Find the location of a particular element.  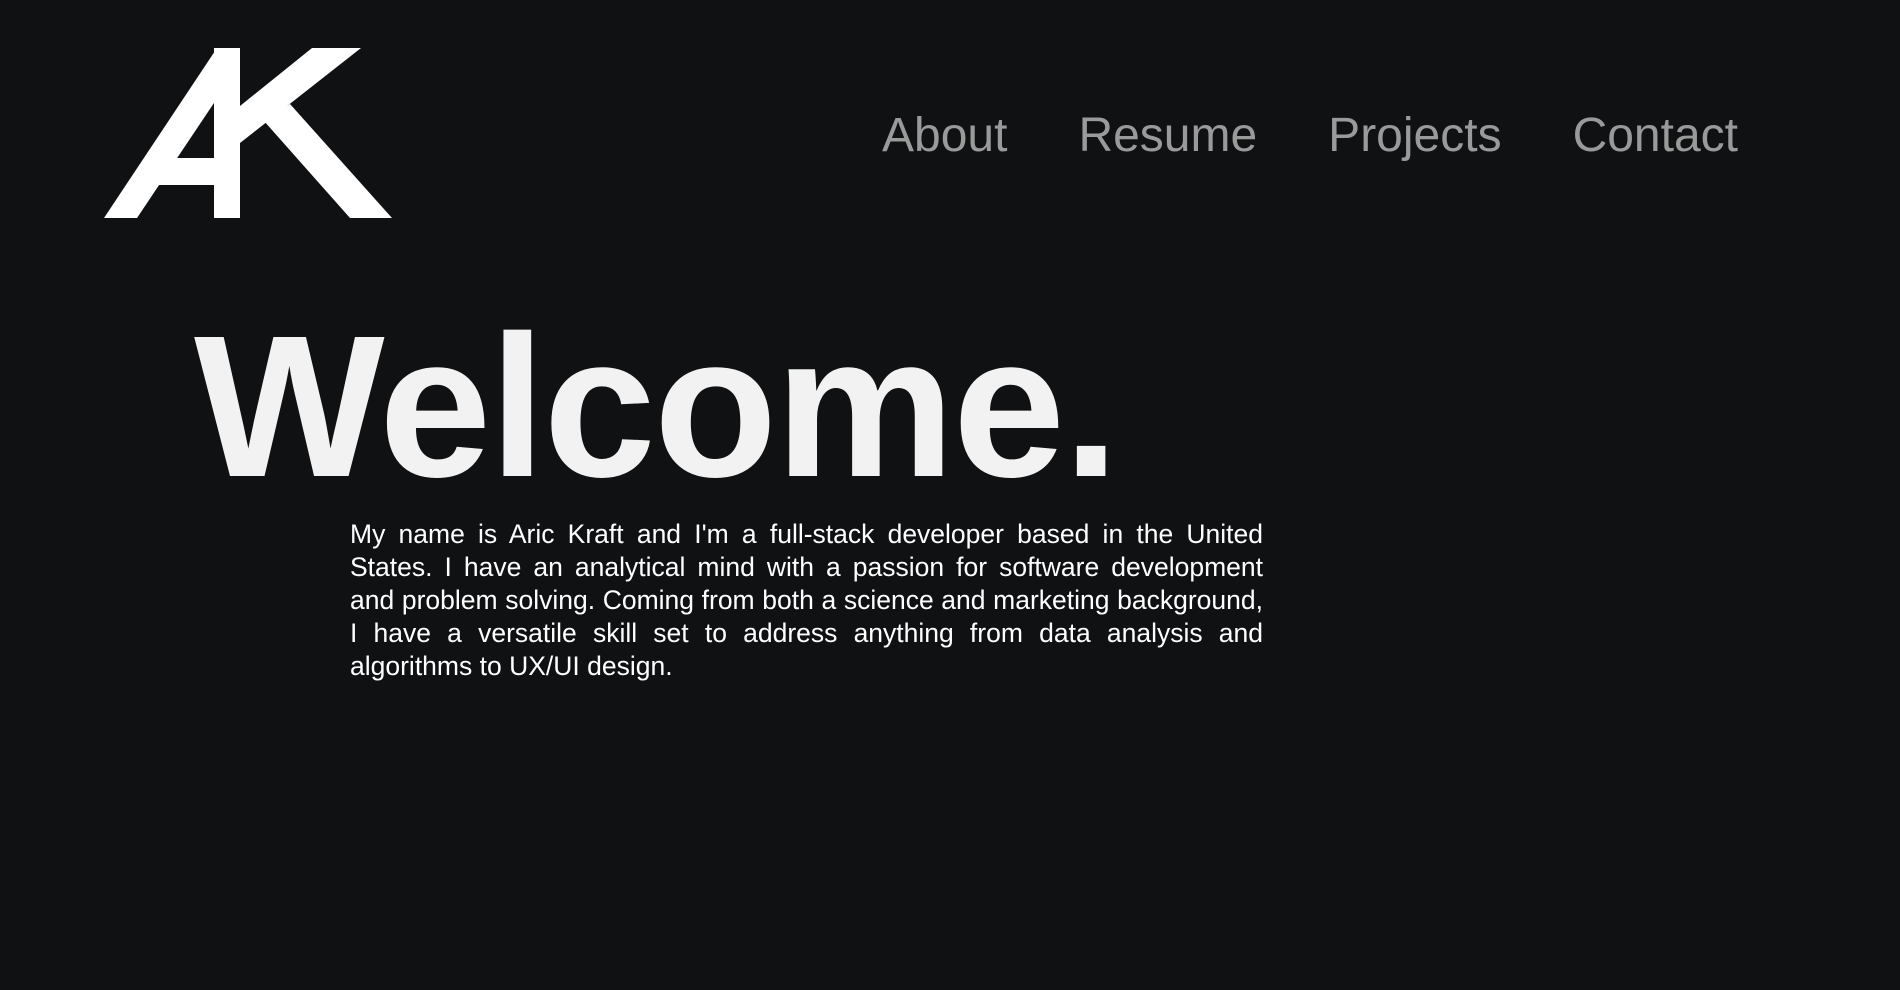

nav-contact-link: Contact is located at coordinates (1655, 136).